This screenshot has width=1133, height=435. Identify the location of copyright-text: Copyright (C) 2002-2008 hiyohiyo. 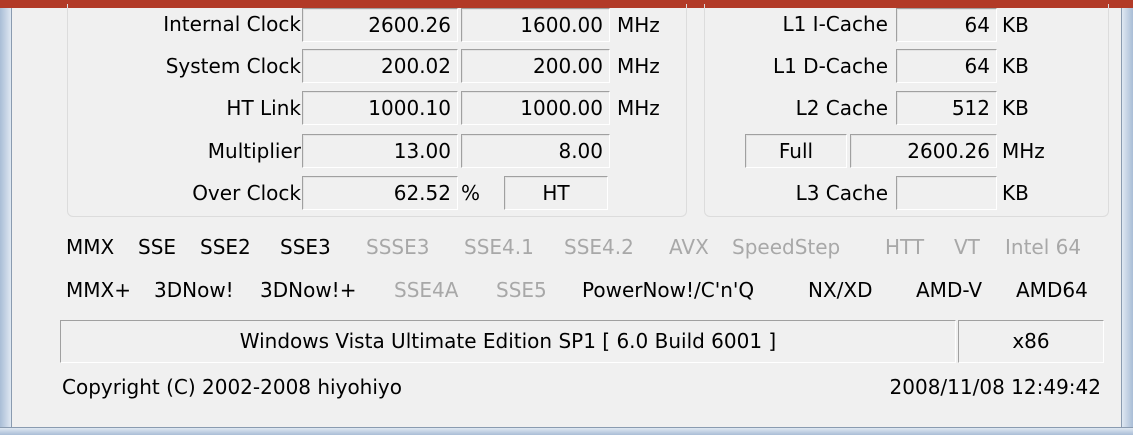
(232, 387).